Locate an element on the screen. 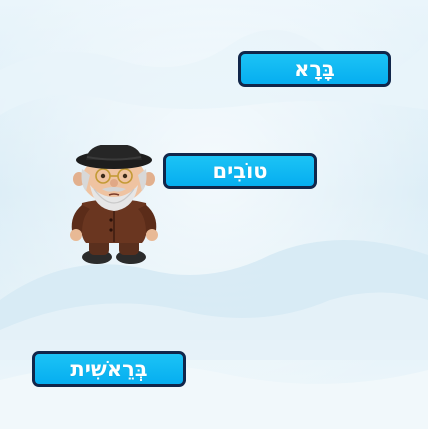 This screenshot has width=428, height=429. rabbi-character-icon is located at coordinates (114, 206).